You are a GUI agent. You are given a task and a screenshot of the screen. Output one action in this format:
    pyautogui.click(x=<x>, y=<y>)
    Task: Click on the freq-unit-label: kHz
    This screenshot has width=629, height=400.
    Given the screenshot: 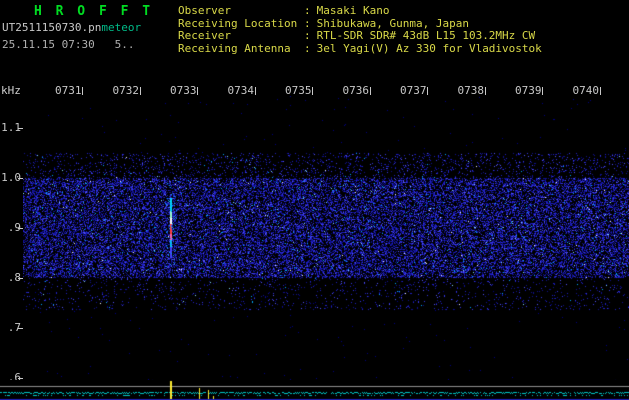 What is the action you would take?
    pyautogui.click(x=11, y=90)
    